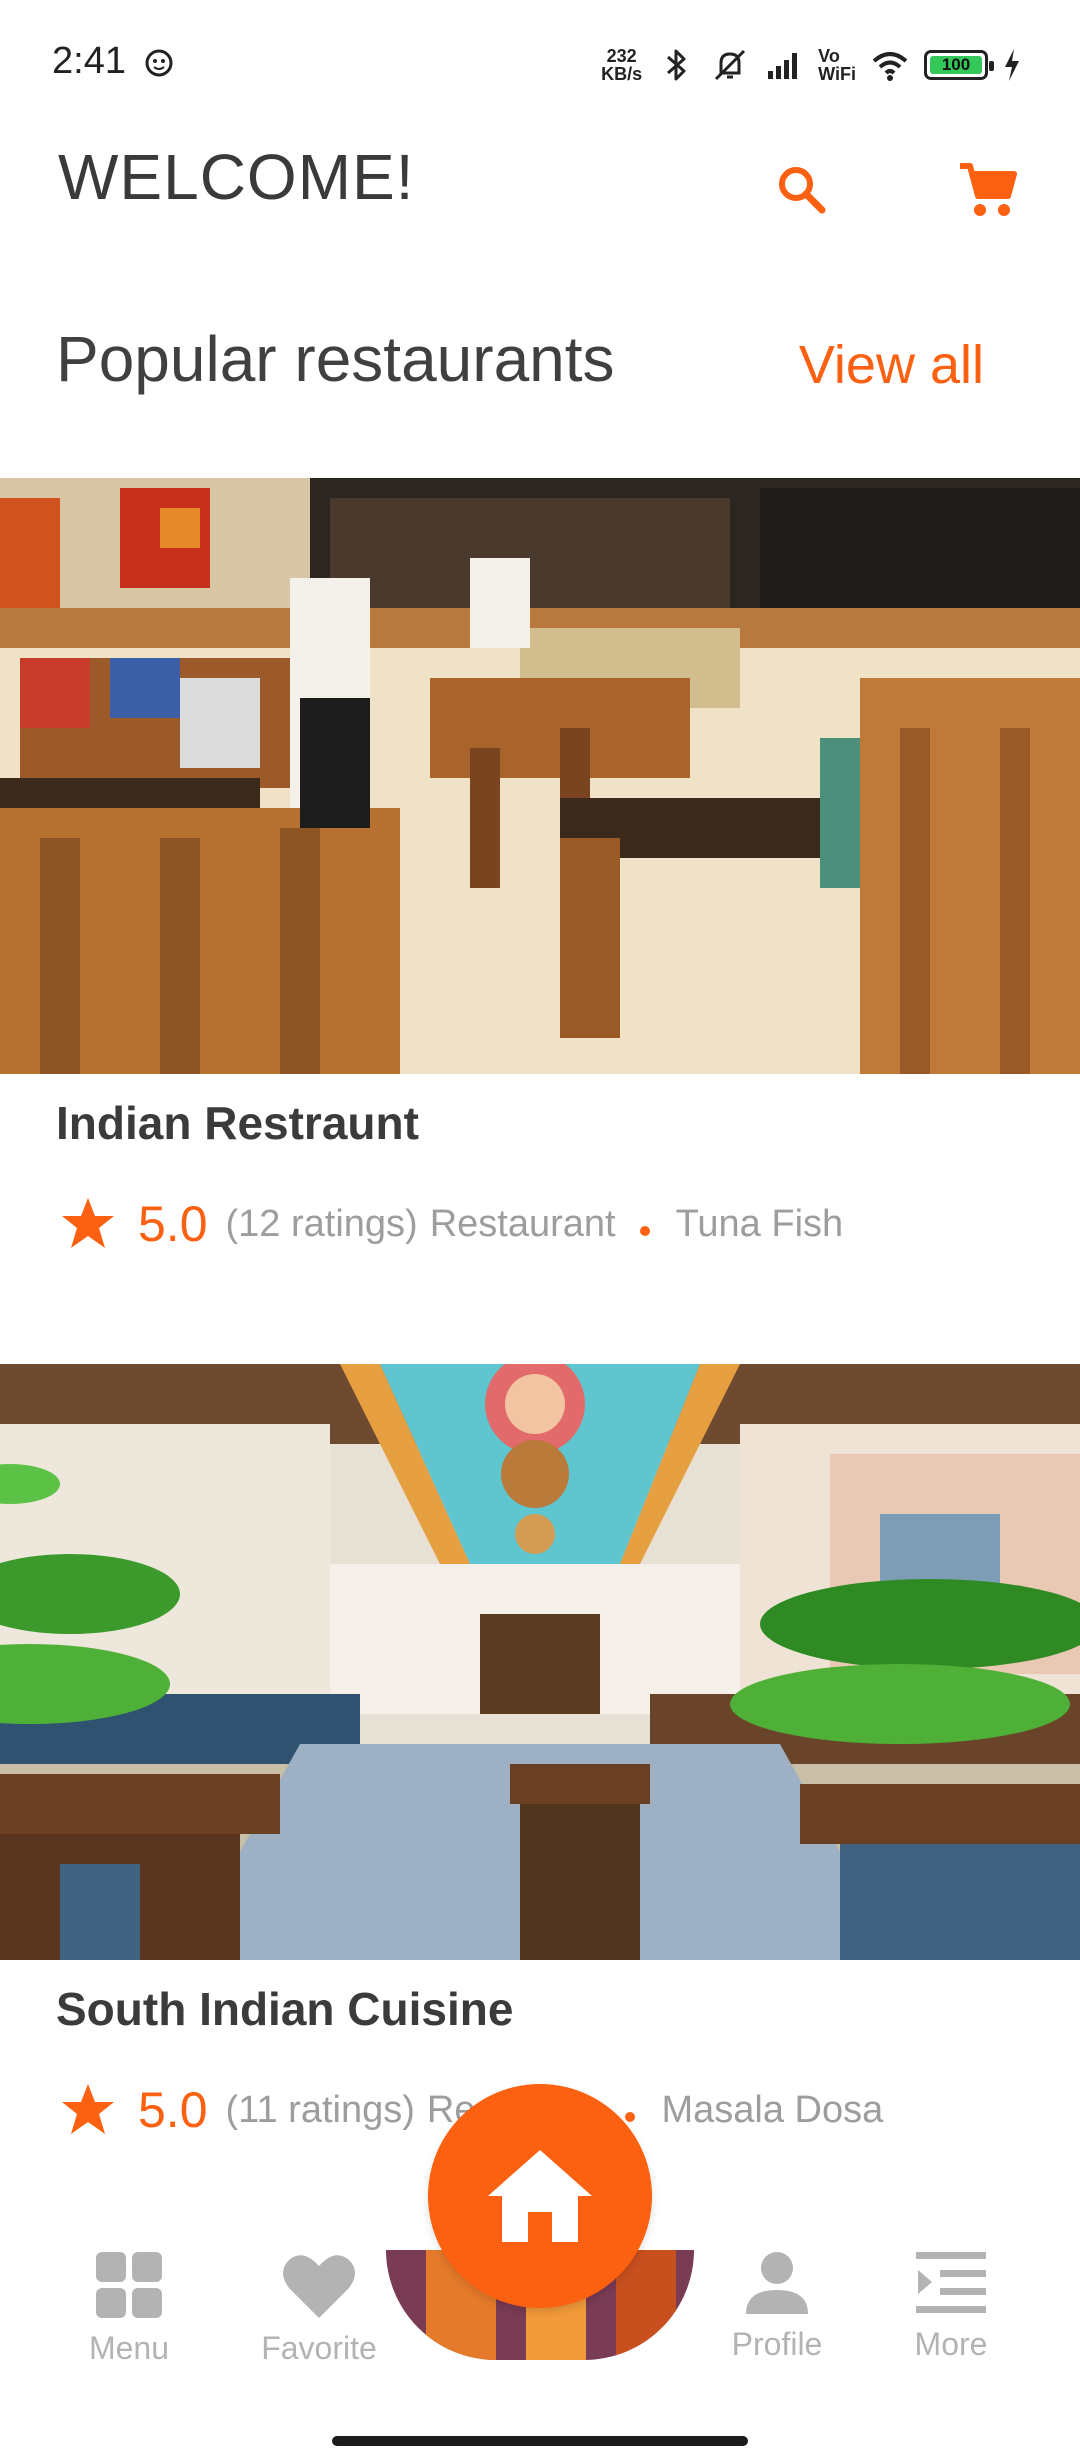 Image resolution: width=1080 pixels, height=2460 pixels. I want to click on nav-profile-label: Profile, so click(777, 2344).